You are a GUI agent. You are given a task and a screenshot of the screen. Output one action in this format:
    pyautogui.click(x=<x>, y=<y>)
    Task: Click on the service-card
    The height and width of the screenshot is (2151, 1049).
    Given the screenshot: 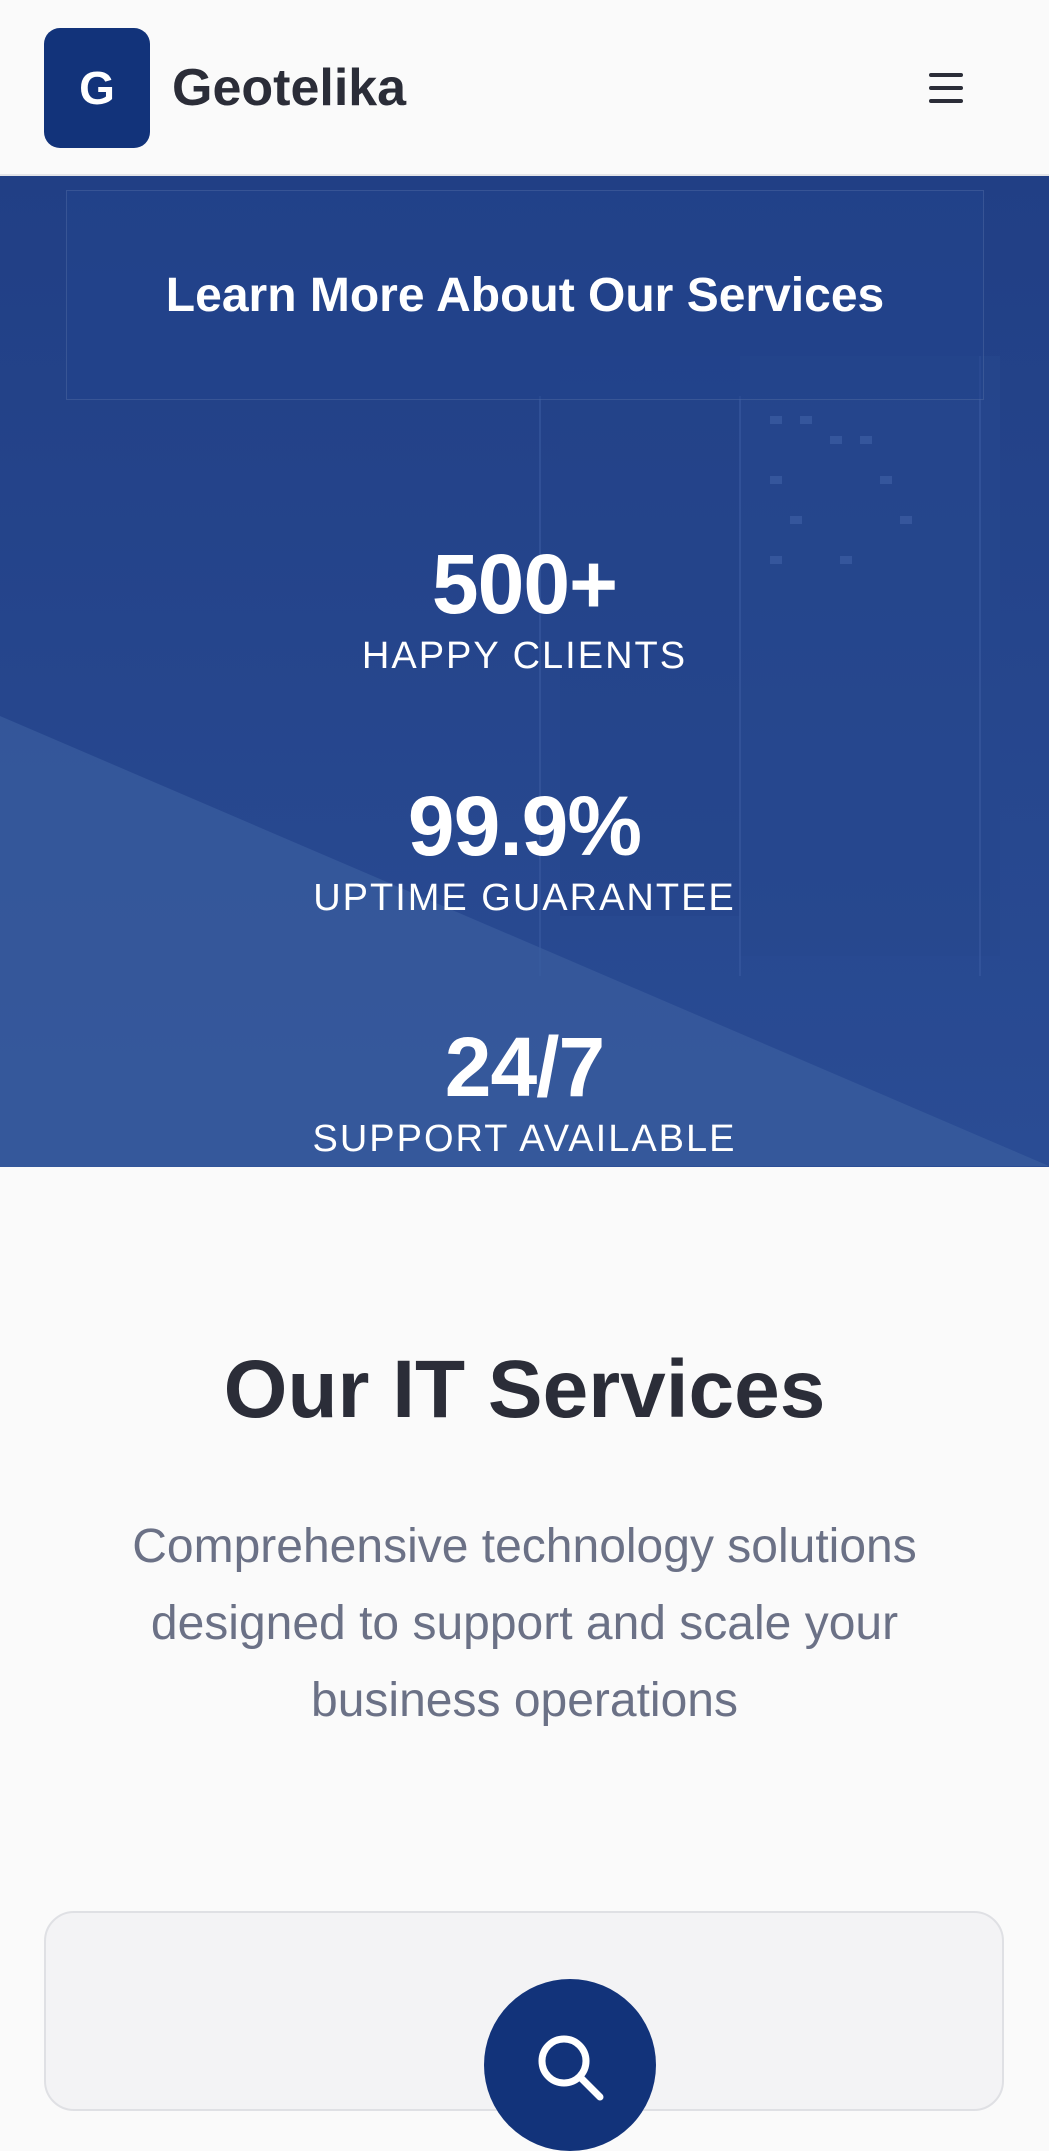 What is the action you would take?
    pyautogui.click(x=524, y=2031)
    